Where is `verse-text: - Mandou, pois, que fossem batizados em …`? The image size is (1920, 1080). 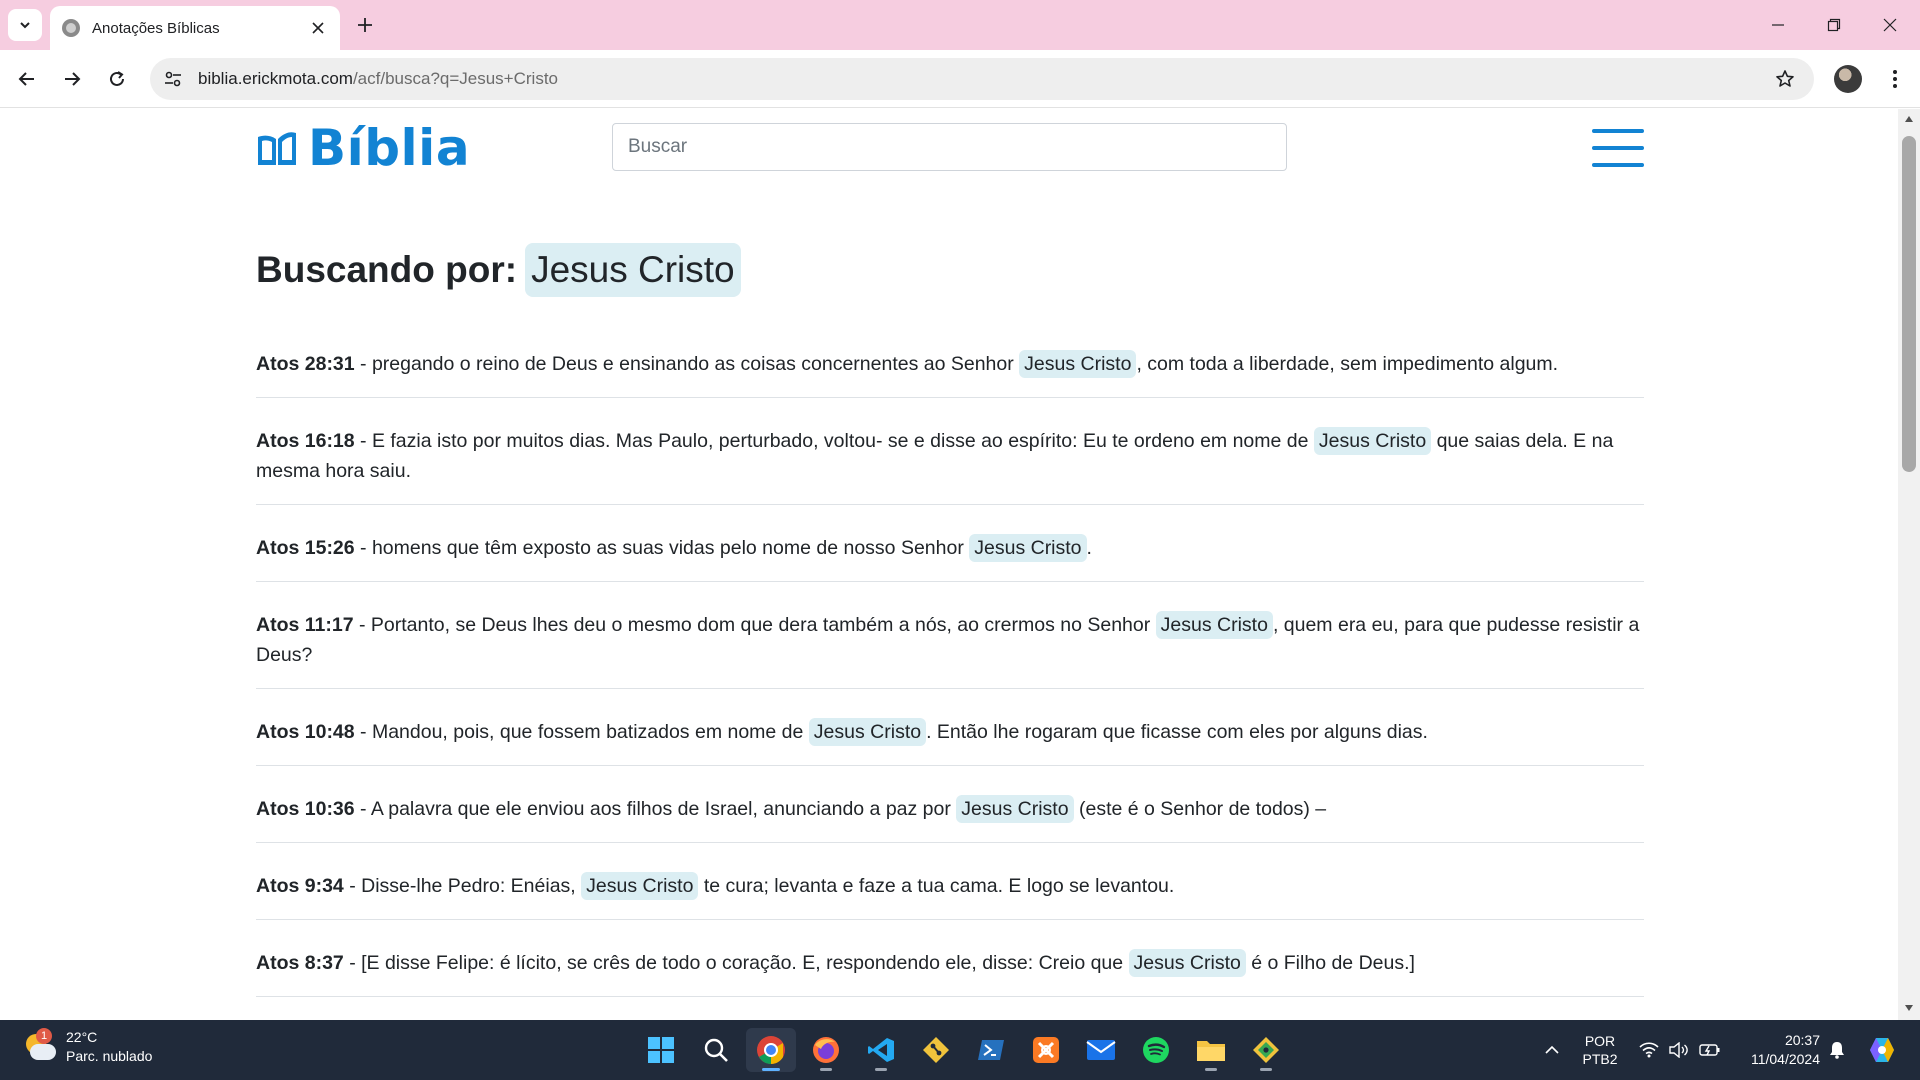 verse-text: - Mandou, pois, que fossem batizados em … is located at coordinates (581, 732).